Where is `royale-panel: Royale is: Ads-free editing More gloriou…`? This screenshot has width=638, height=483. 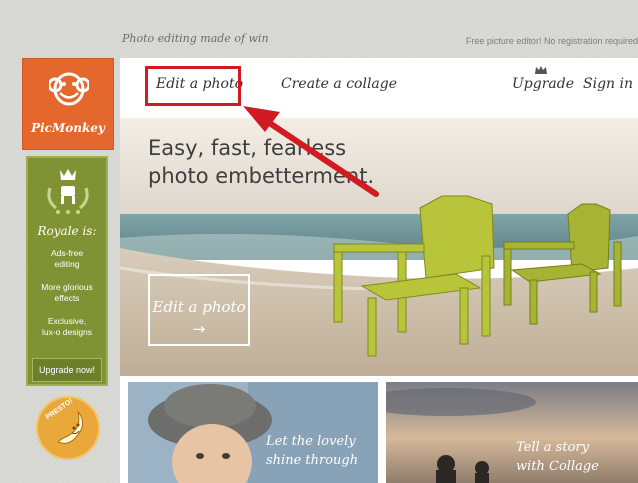 royale-panel: Royale is: Ads-free editing More gloriou… is located at coordinates (67, 271).